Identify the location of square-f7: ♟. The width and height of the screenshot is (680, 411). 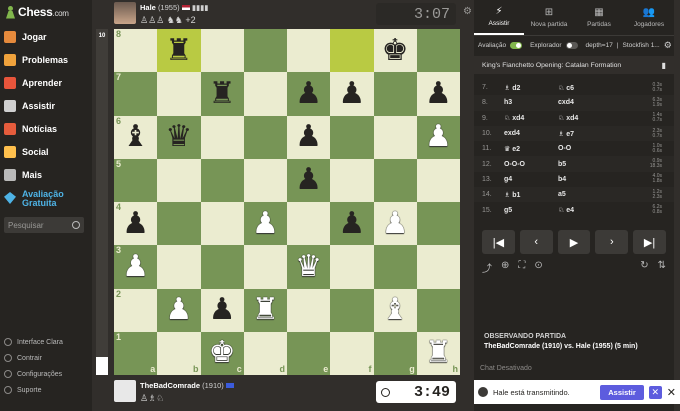
(352, 94).